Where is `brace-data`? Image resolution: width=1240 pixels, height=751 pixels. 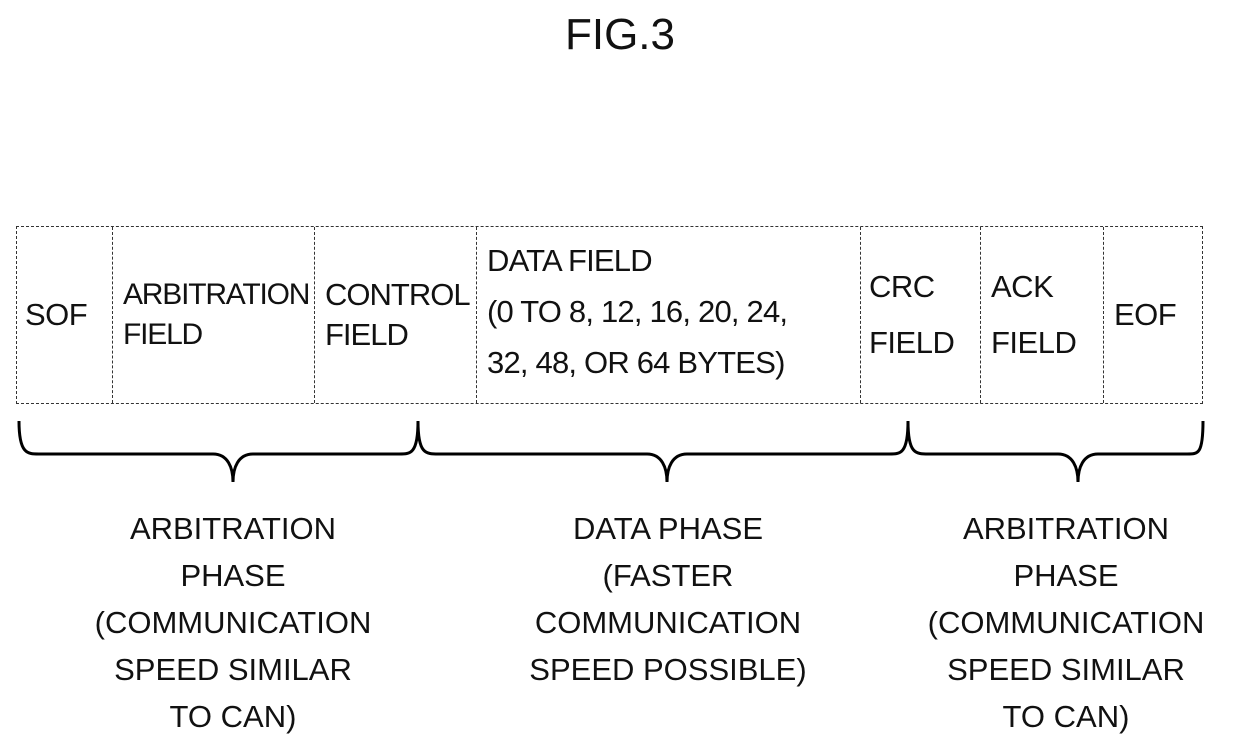
brace-data is located at coordinates (663, 451).